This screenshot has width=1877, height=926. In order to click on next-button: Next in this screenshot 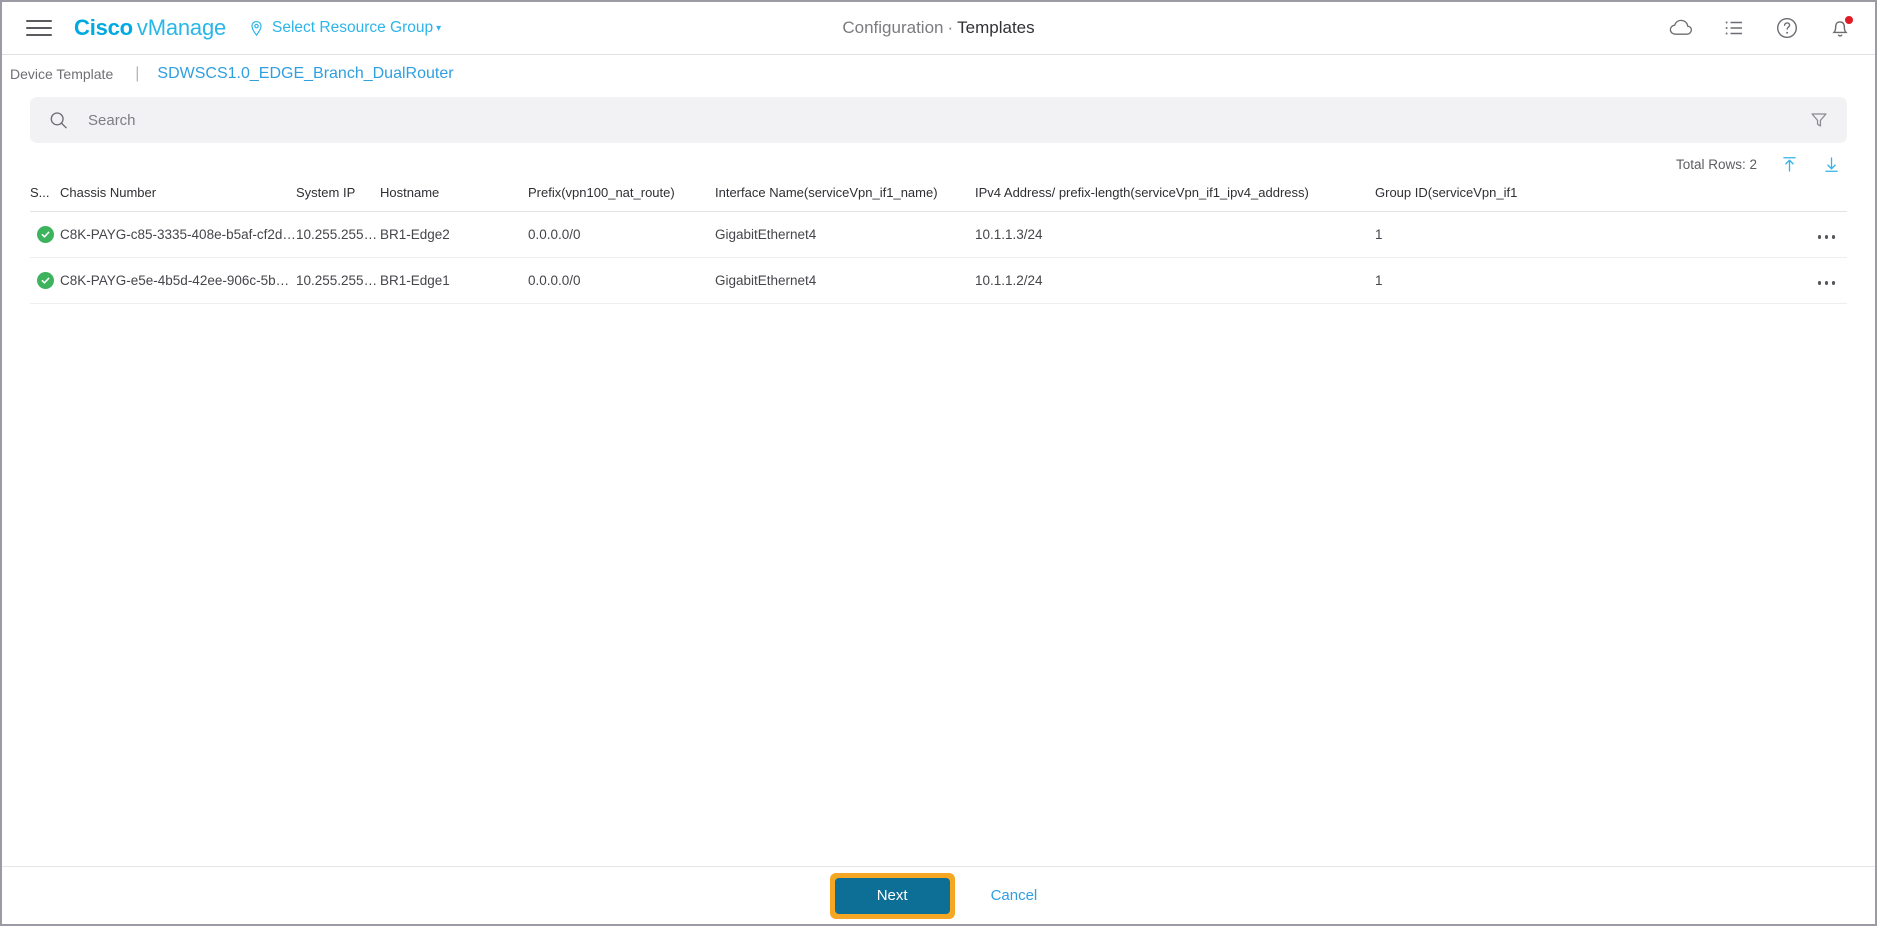, I will do `click(892, 895)`.